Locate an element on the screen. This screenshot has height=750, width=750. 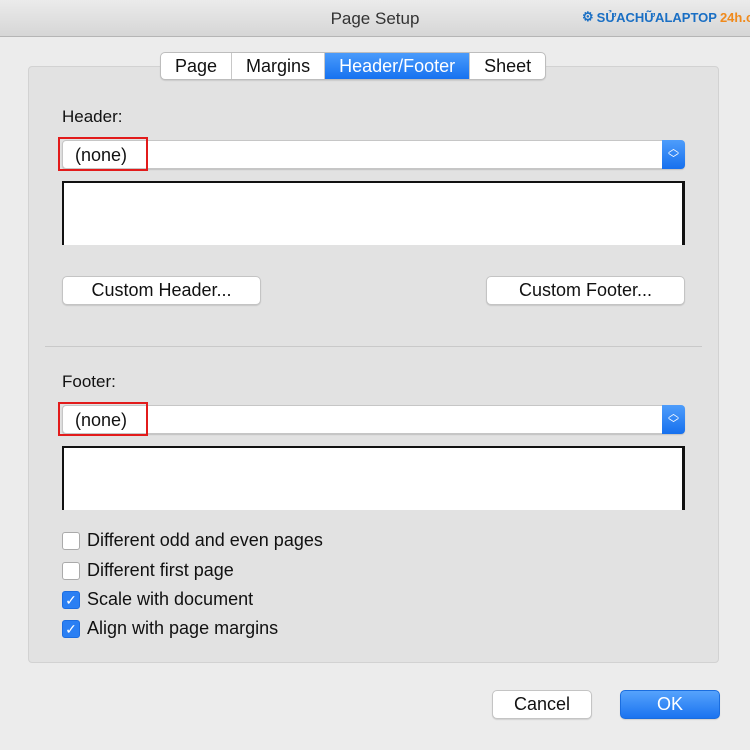
tab-margins: Margins is located at coordinates (279, 66).